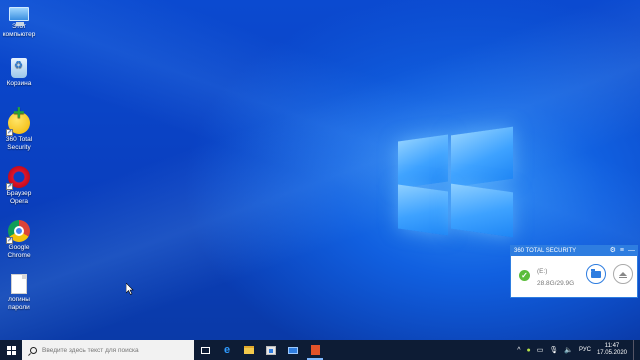 The width and height of the screenshot is (640, 360). I want to click on desktop-icon-recycle-bin: Корзина, so click(19, 73).